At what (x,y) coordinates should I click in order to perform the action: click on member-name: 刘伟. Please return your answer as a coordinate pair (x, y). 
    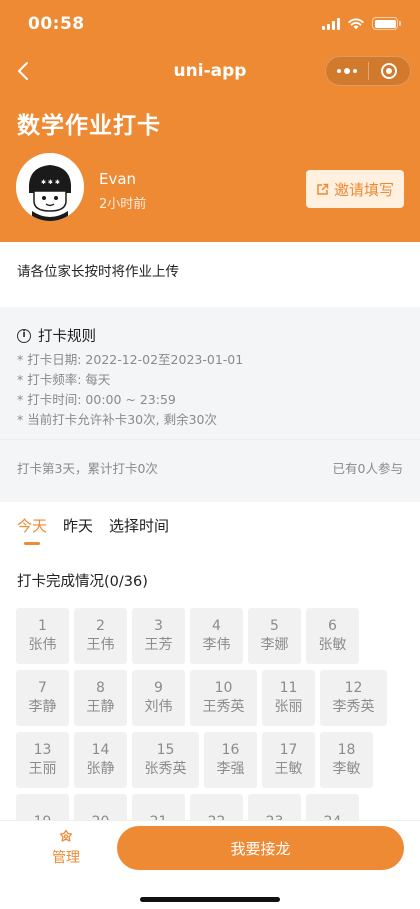
    Looking at the image, I should click on (158, 707).